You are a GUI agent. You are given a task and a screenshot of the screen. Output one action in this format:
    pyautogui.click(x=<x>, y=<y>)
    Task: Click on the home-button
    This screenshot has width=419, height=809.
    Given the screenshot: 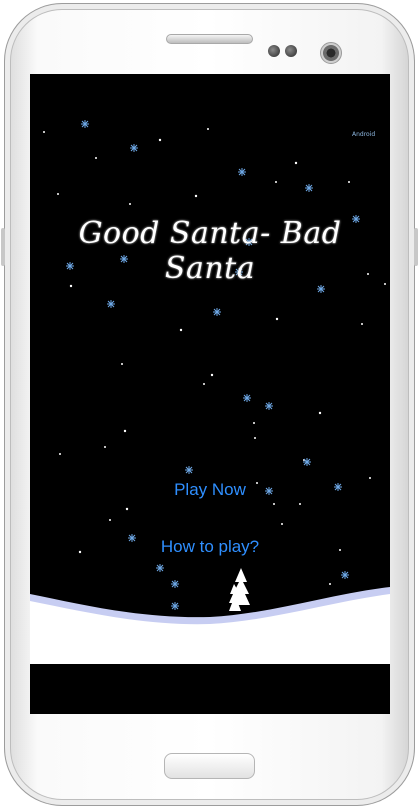 What is the action you would take?
    pyautogui.click(x=209, y=766)
    